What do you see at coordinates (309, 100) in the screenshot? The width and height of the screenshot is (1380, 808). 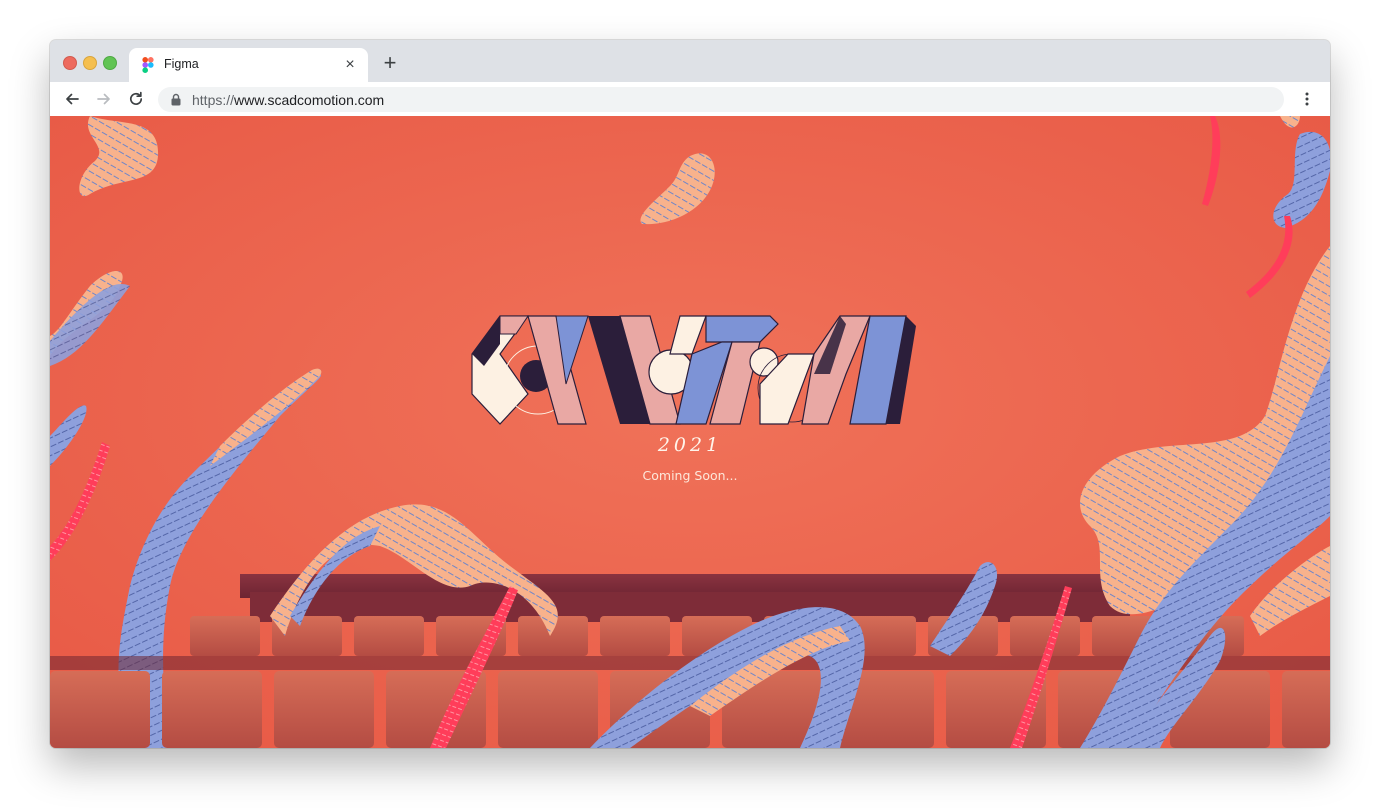 I see `url-host: www.scadcomotion.com` at bounding box center [309, 100].